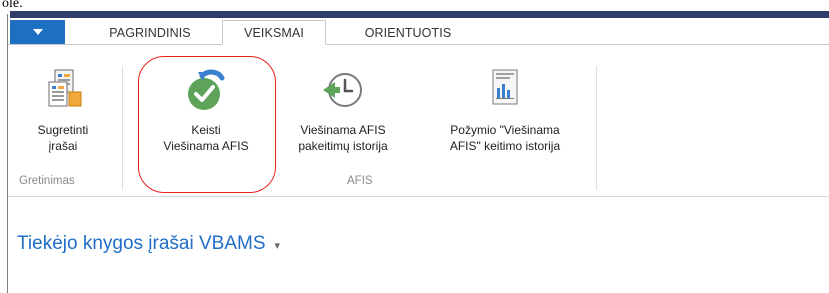 The height and width of the screenshot is (293, 829). Describe the element at coordinates (343, 146) in the screenshot. I see `button-label-line2: pakeitimų istorija` at that location.